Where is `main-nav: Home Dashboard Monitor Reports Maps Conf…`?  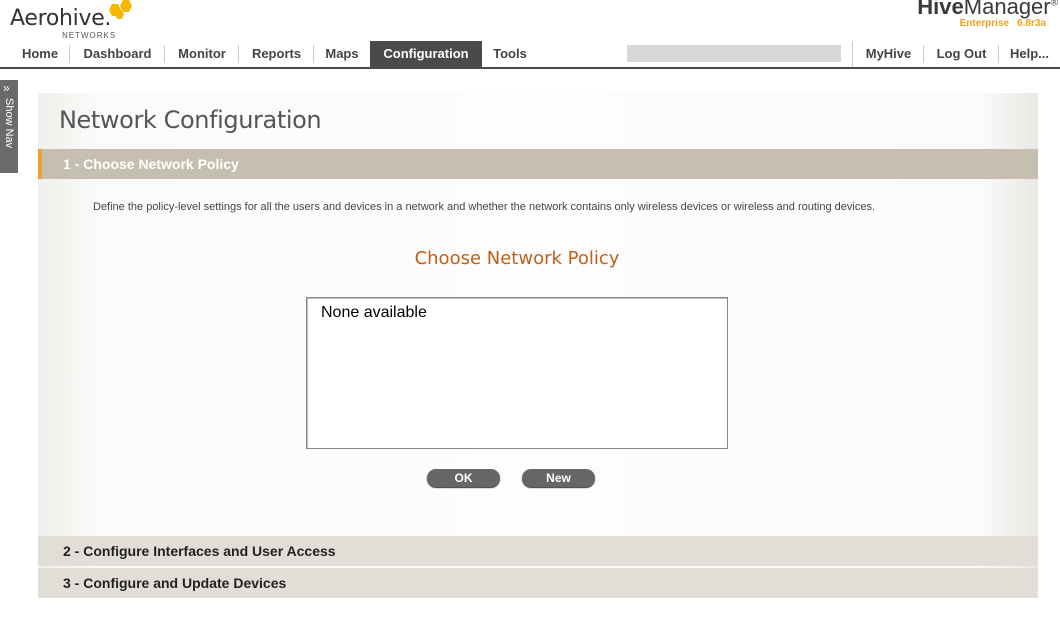 main-nav: Home Dashboard Monitor Reports Maps Conf… is located at coordinates (530, 55).